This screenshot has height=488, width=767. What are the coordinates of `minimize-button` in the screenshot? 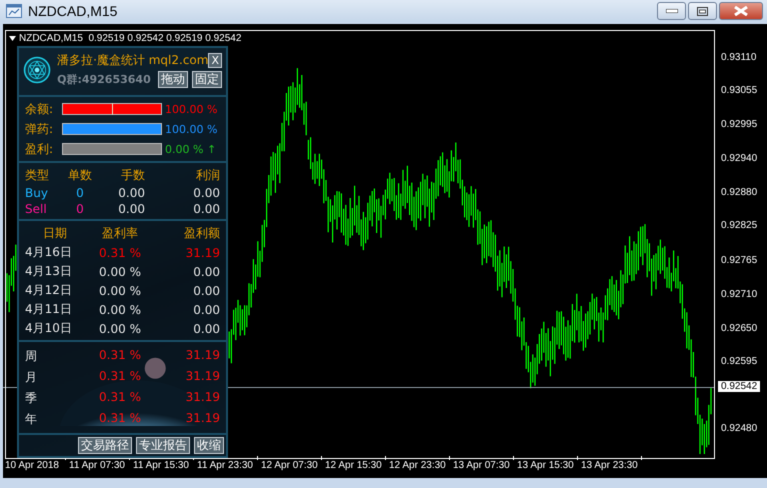 It's located at (671, 11).